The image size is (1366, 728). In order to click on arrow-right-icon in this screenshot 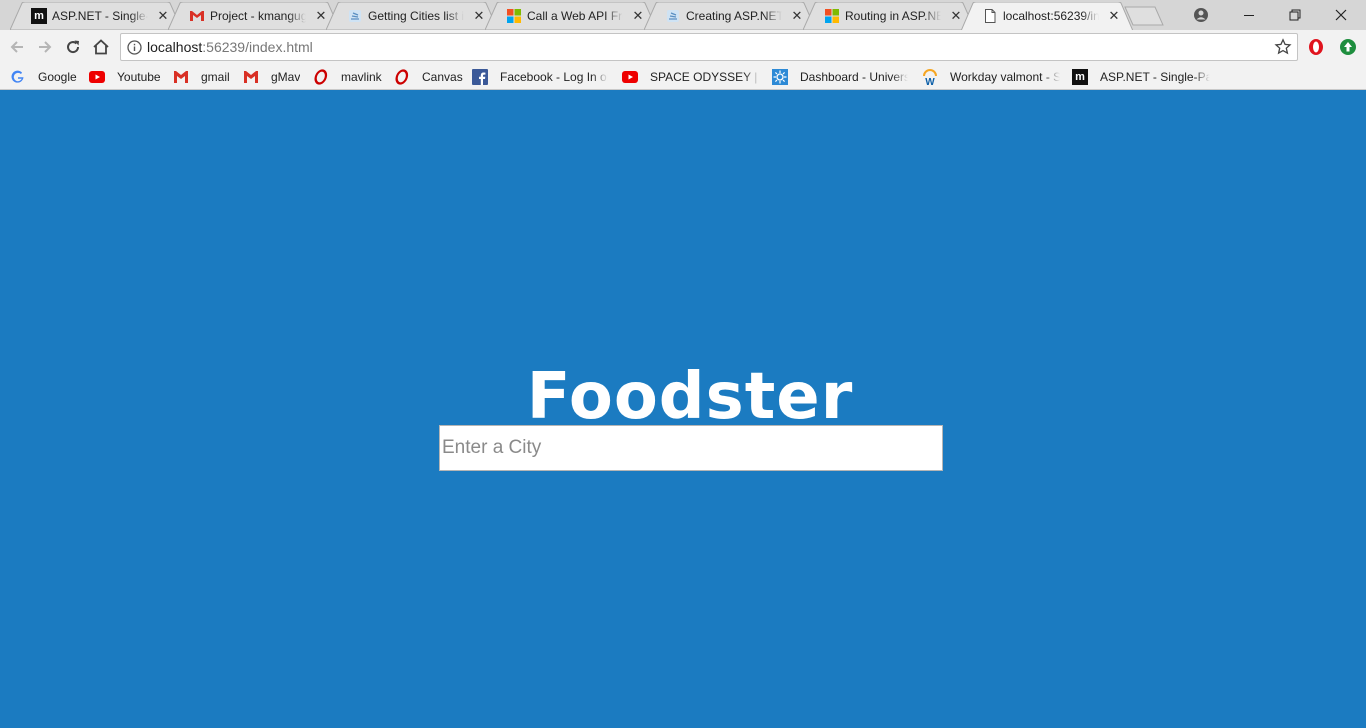, I will do `click(45, 47)`.